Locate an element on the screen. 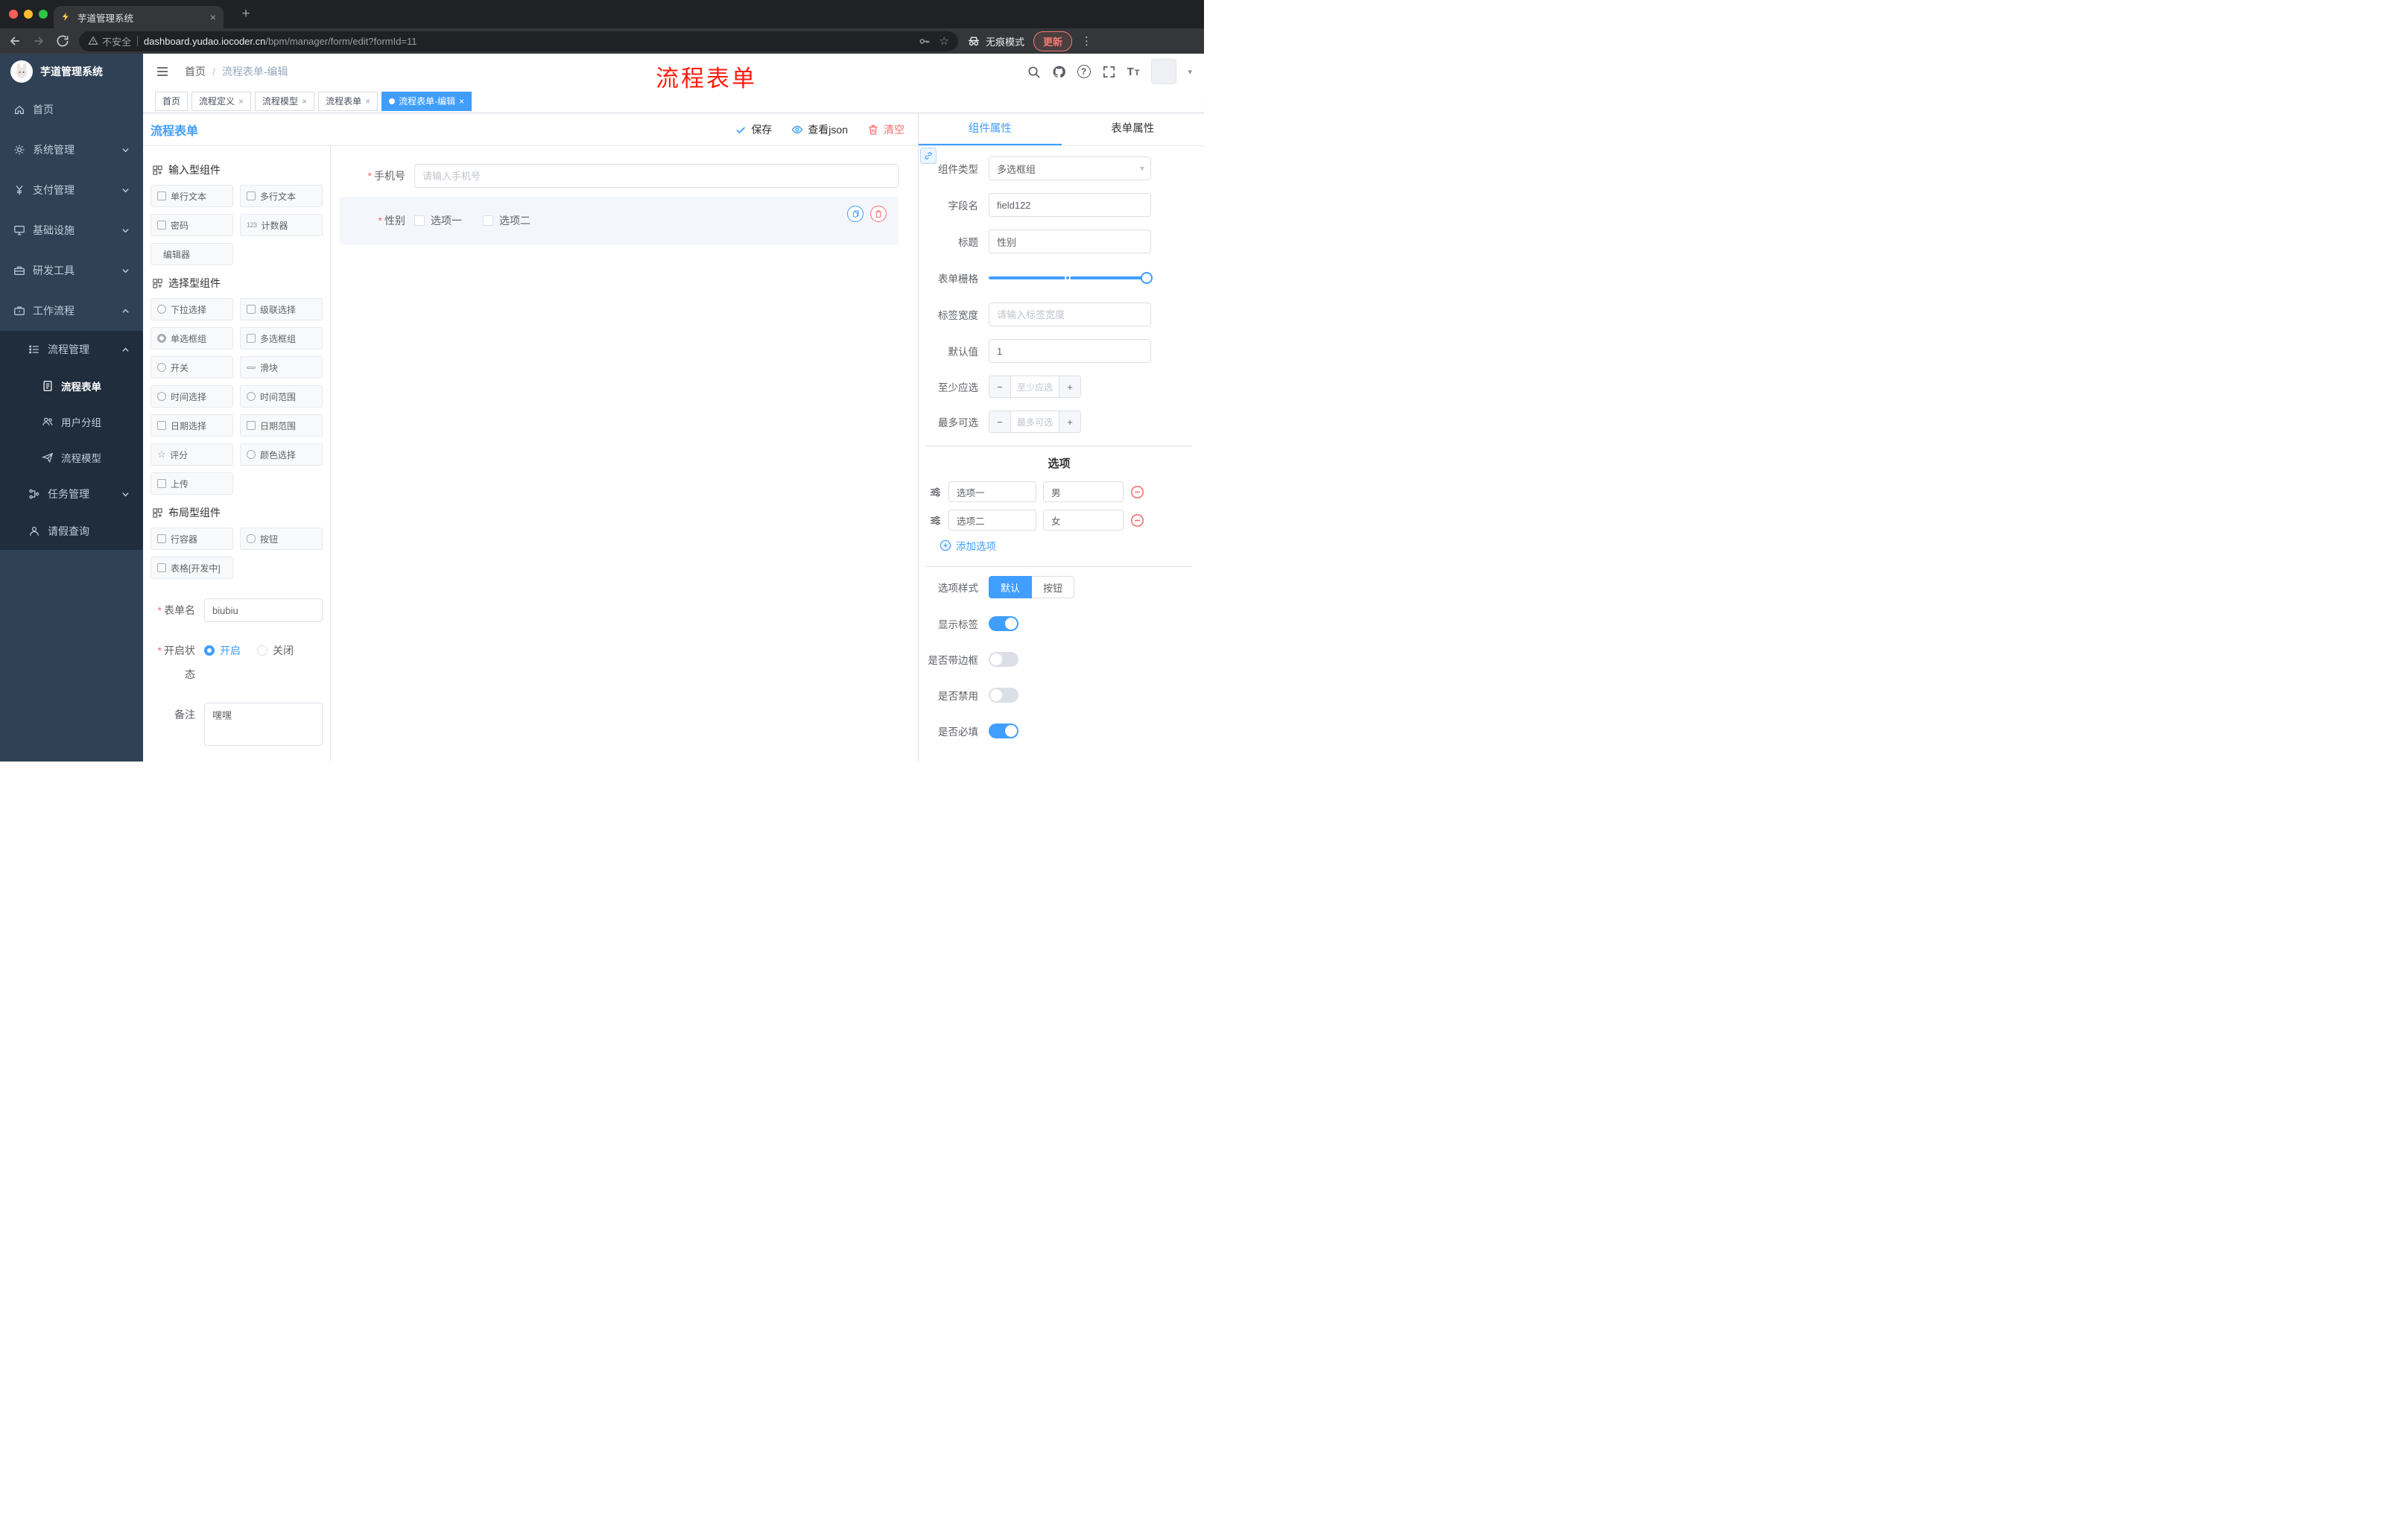 This screenshot has height=1523, width=2408. tab-form-props: 表单属性 is located at coordinates (1133, 129).